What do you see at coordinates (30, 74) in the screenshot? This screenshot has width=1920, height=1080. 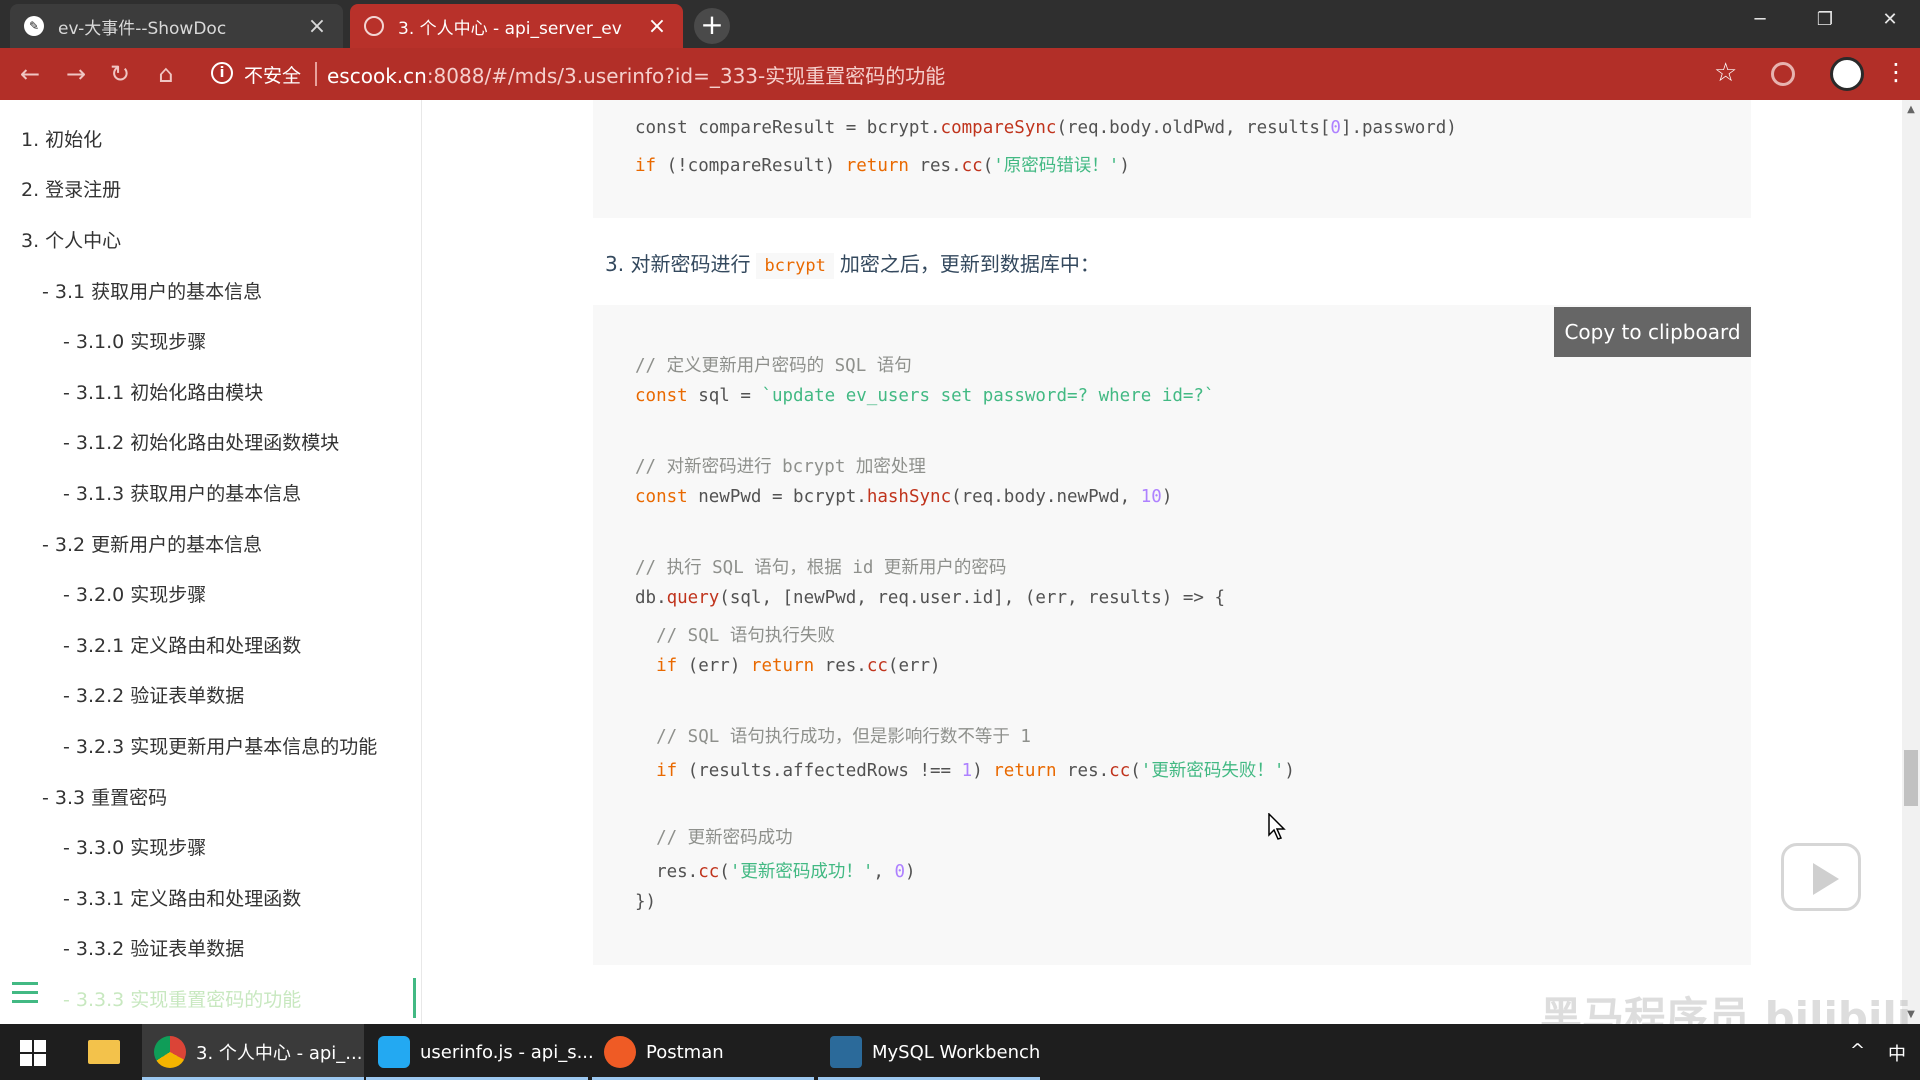 I see `back-icon: ←` at bounding box center [30, 74].